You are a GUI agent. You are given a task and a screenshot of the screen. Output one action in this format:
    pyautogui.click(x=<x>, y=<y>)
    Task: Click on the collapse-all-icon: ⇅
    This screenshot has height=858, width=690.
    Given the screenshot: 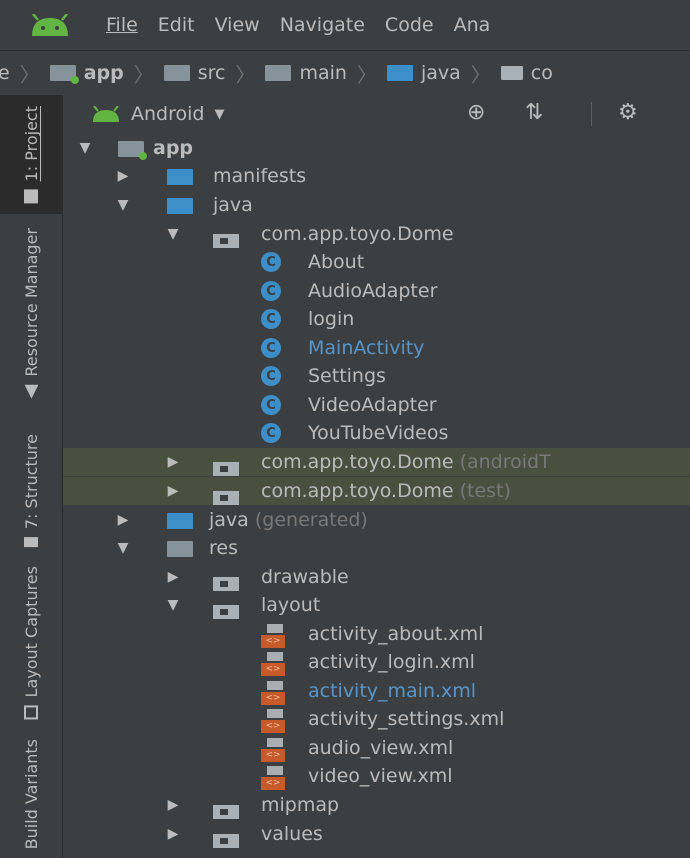 What is the action you would take?
    pyautogui.click(x=534, y=113)
    